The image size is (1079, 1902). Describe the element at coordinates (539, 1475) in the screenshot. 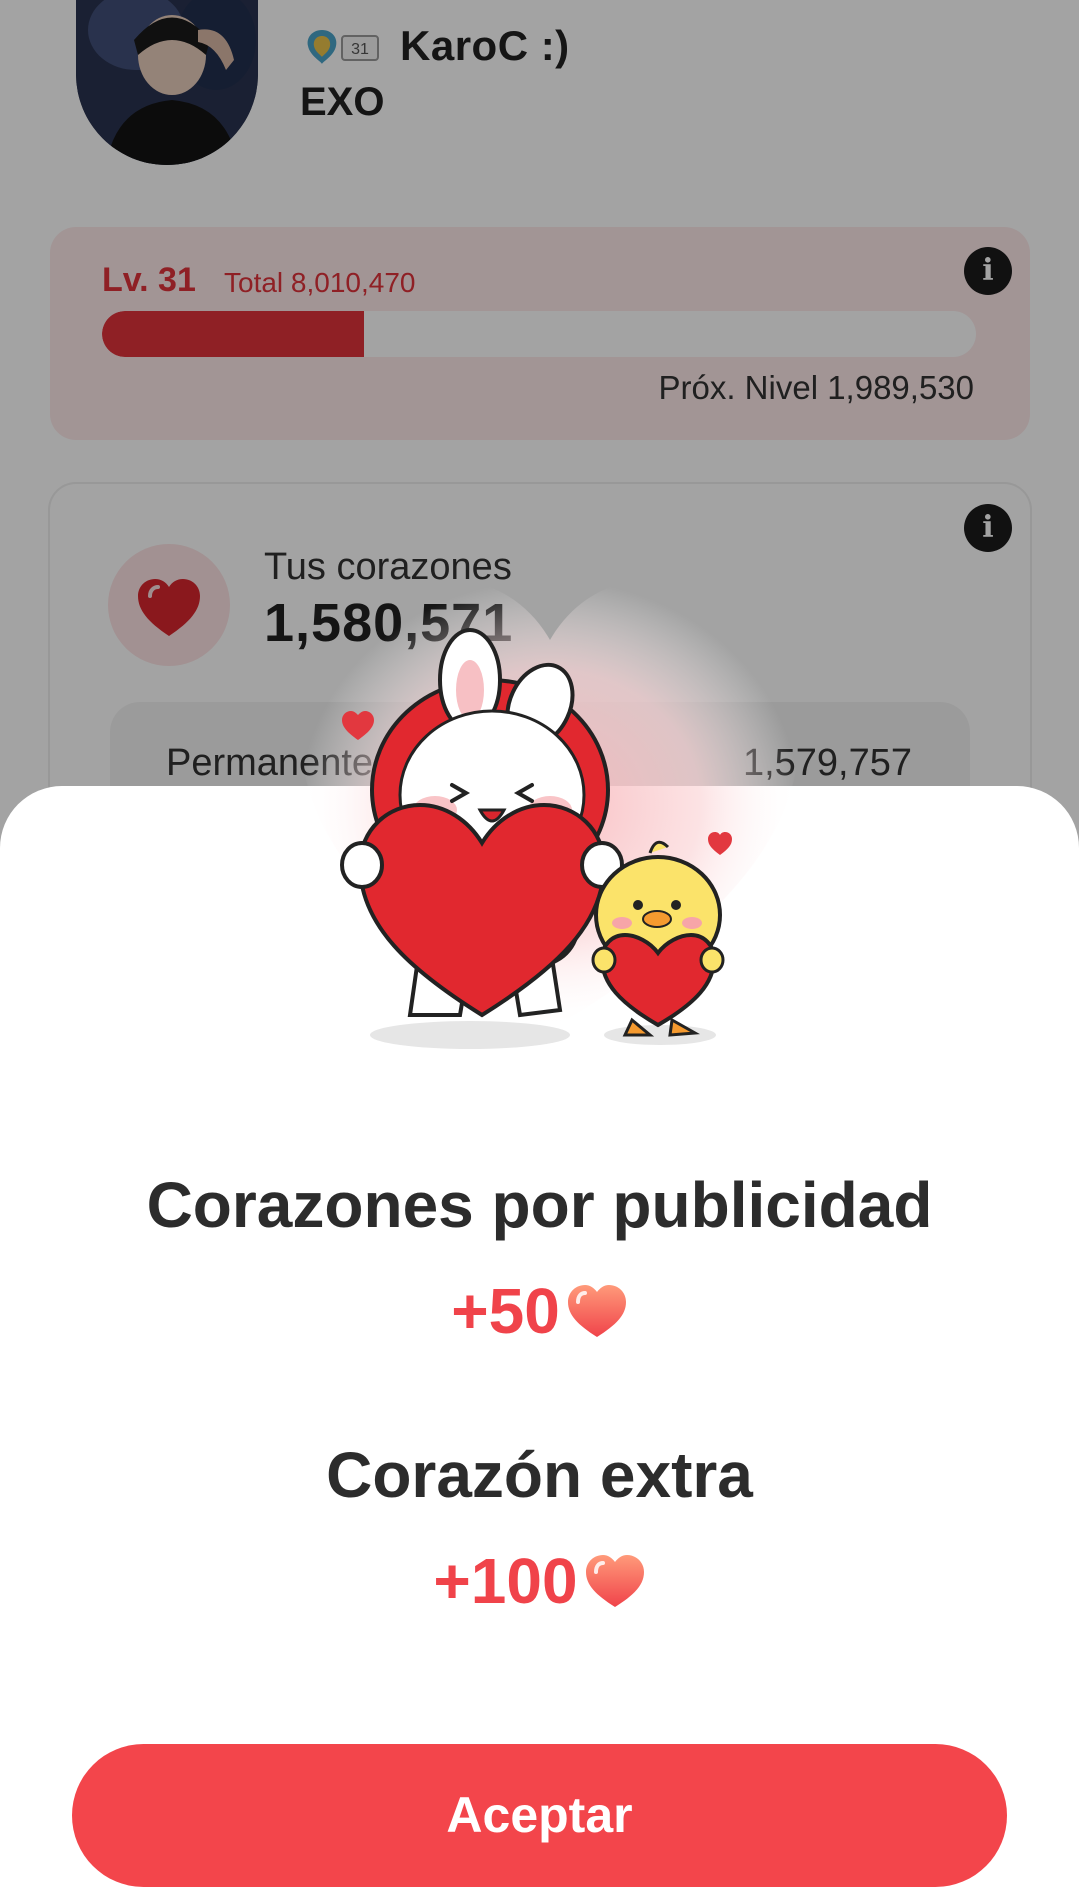

I see `extra-heart-title: Corazón extra` at that location.